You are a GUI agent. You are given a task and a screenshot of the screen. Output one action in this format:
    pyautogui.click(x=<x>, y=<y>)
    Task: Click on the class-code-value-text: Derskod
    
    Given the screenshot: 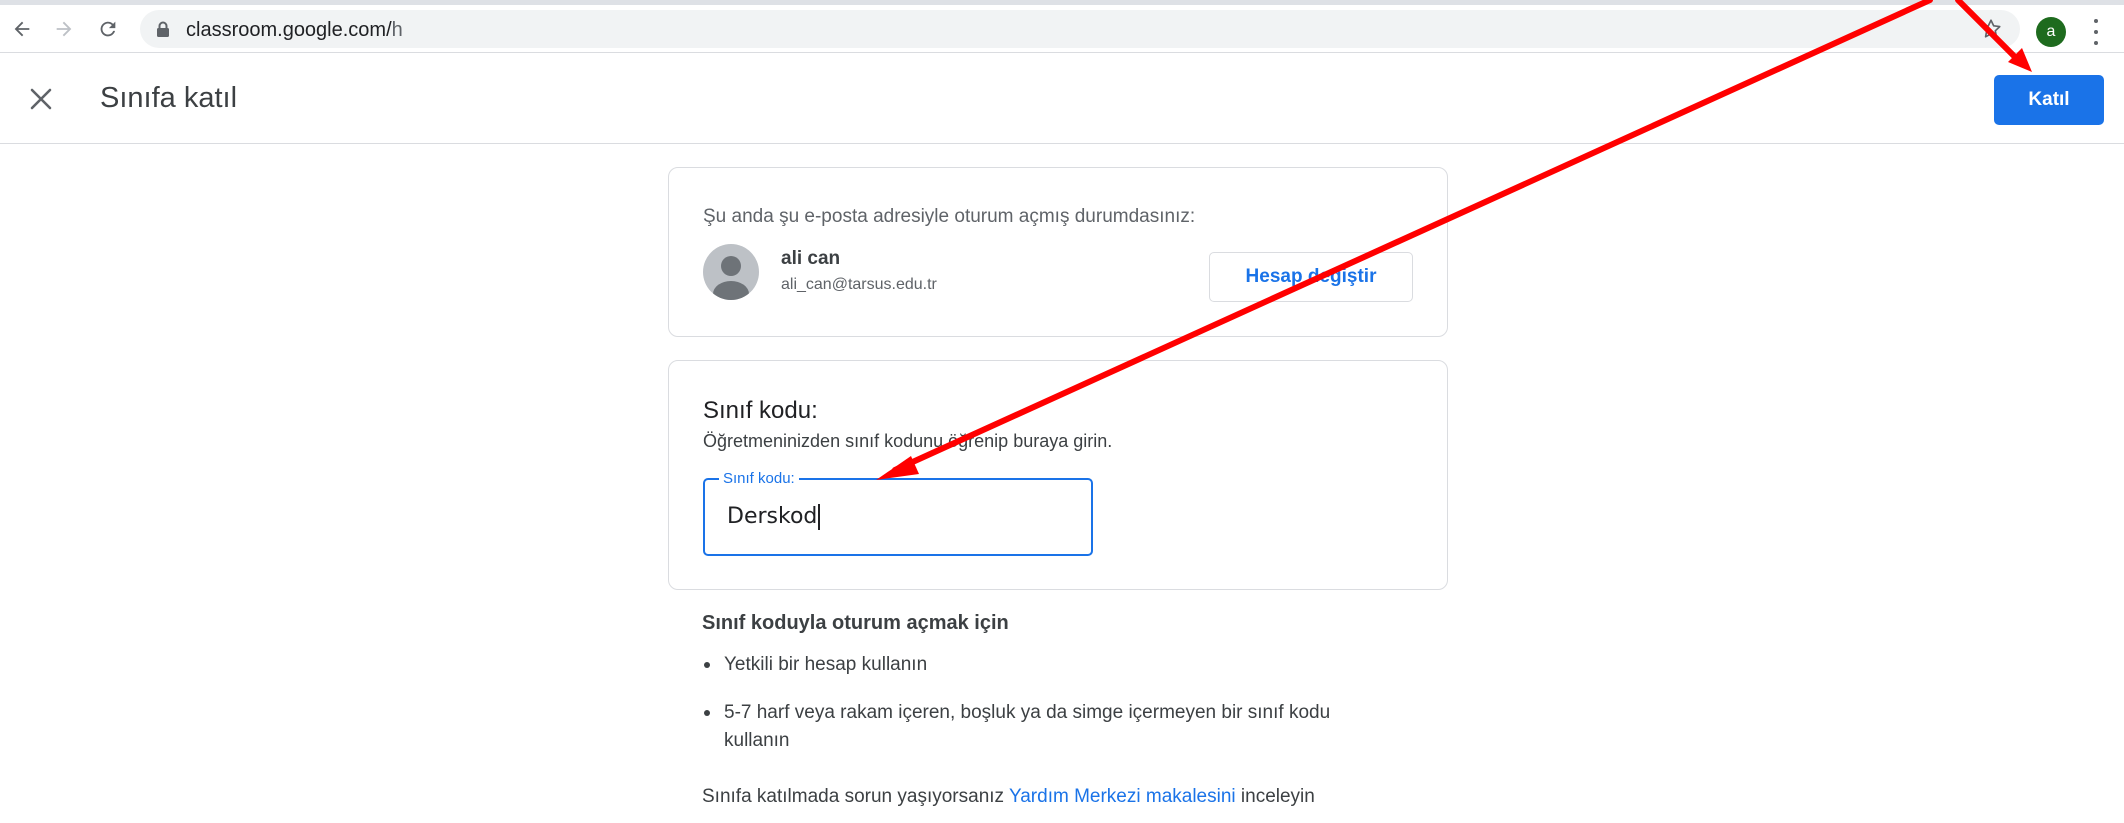 What is the action you would take?
    pyautogui.click(x=772, y=516)
    